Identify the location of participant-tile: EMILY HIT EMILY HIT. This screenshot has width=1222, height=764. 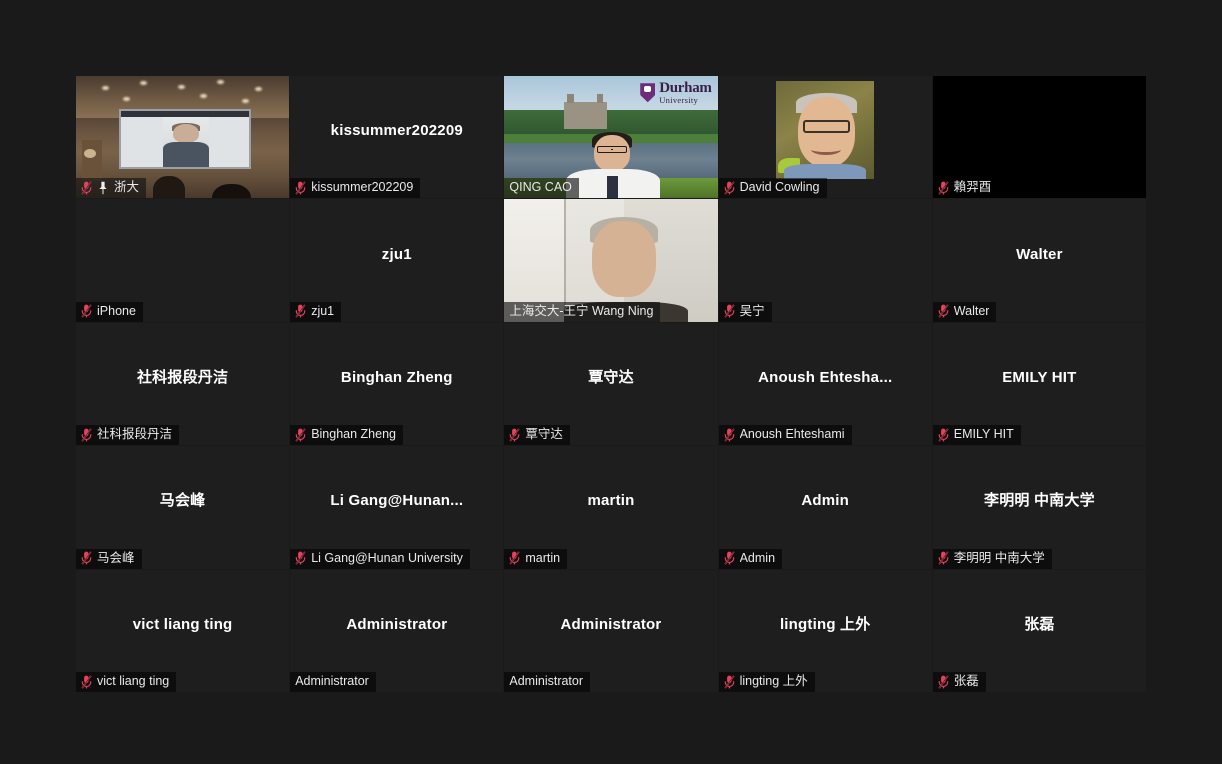
(1039, 384).